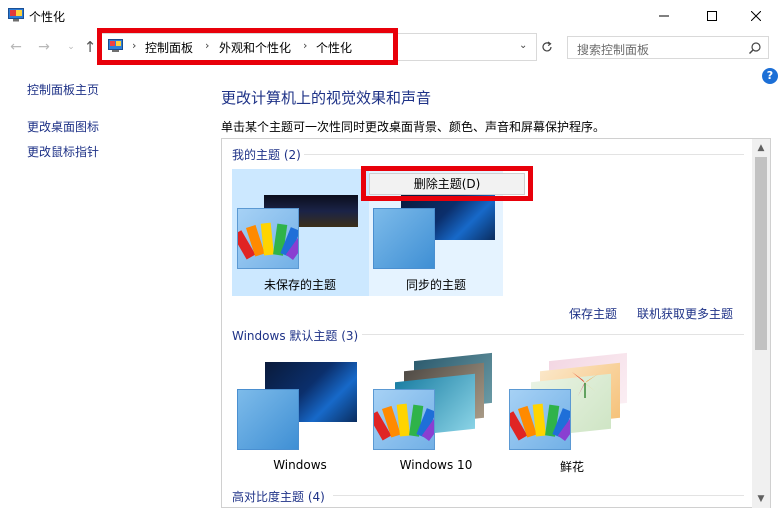 This screenshot has height=509, width=778. I want to click on personalization-icon, so click(16, 15).